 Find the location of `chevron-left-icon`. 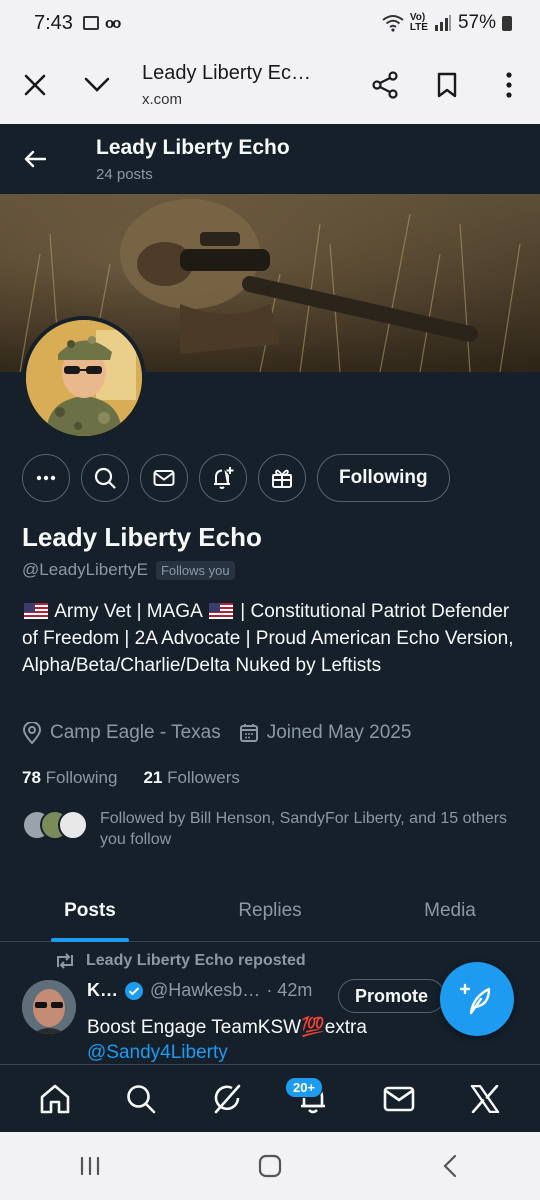

chevron-left-icon is located at coordinates (450, 1166).